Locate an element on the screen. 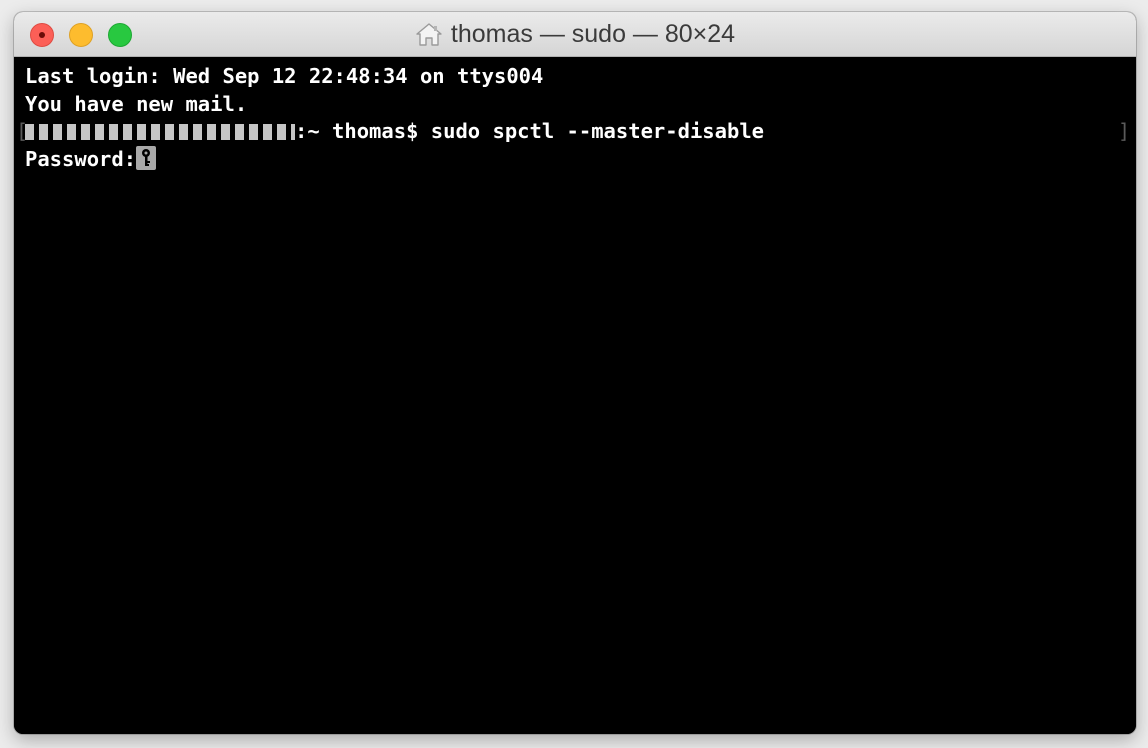 The width and height of the screenshot is (1148, 748). window-title: thomas — sudo — 80×24 is located at coordinates (593, 33).